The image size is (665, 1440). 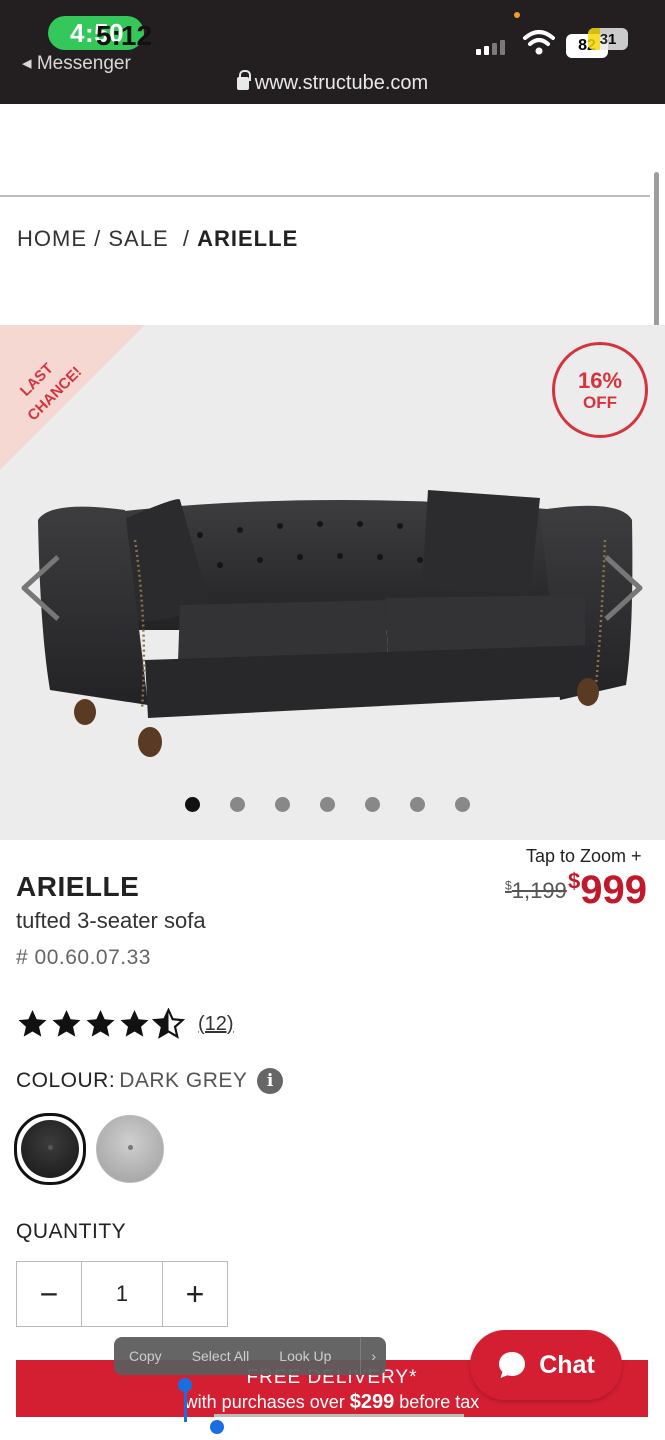 I want to click on chat-button: Chat, so click(x=546, y=1365).